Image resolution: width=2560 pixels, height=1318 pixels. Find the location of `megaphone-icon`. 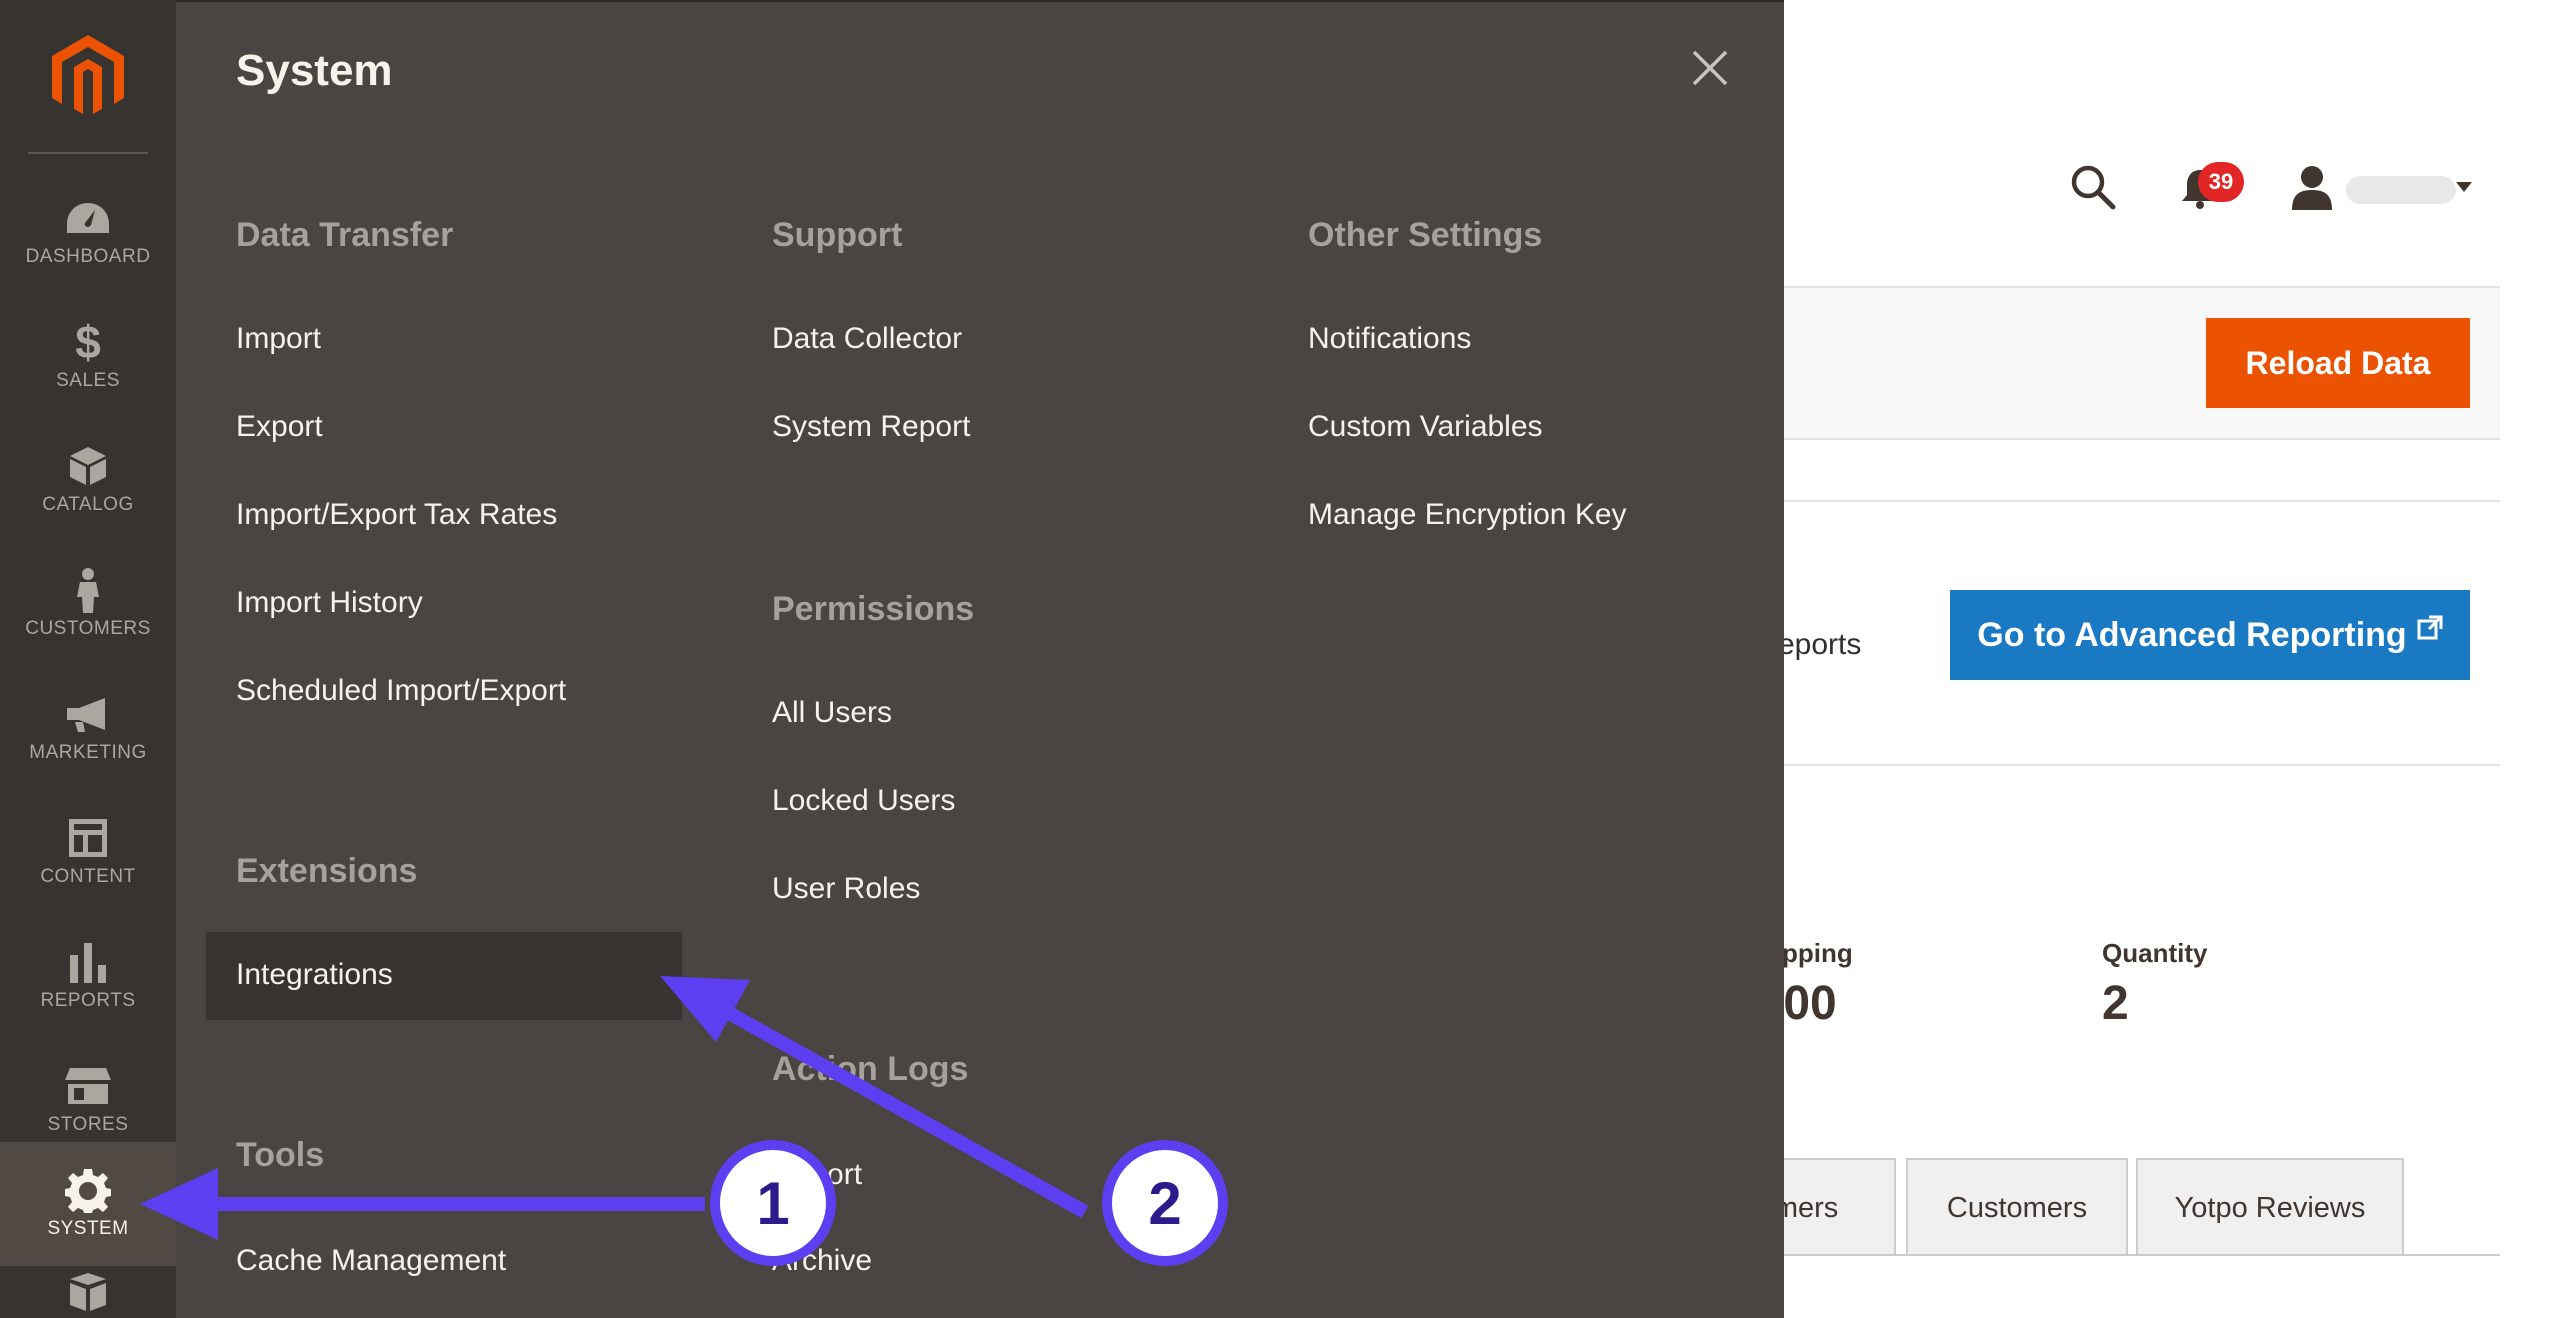

megaphone-icon is located at coordinates (88, 714).